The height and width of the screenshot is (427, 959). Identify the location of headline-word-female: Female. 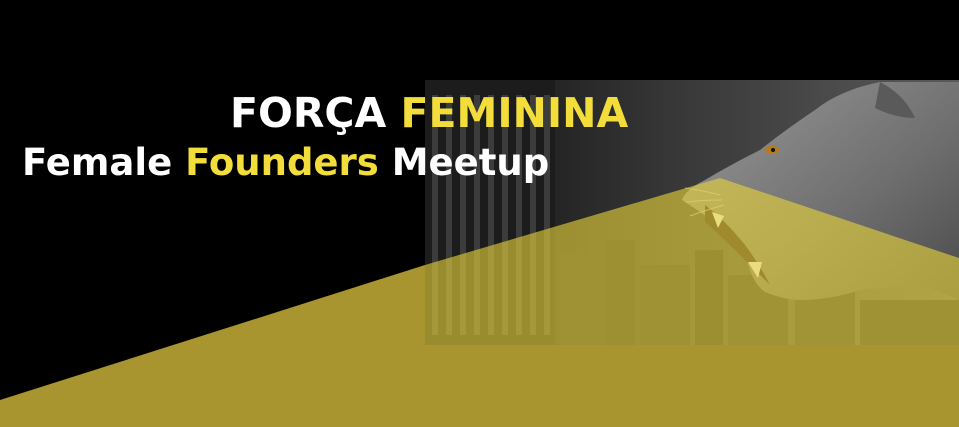
(97, 162).